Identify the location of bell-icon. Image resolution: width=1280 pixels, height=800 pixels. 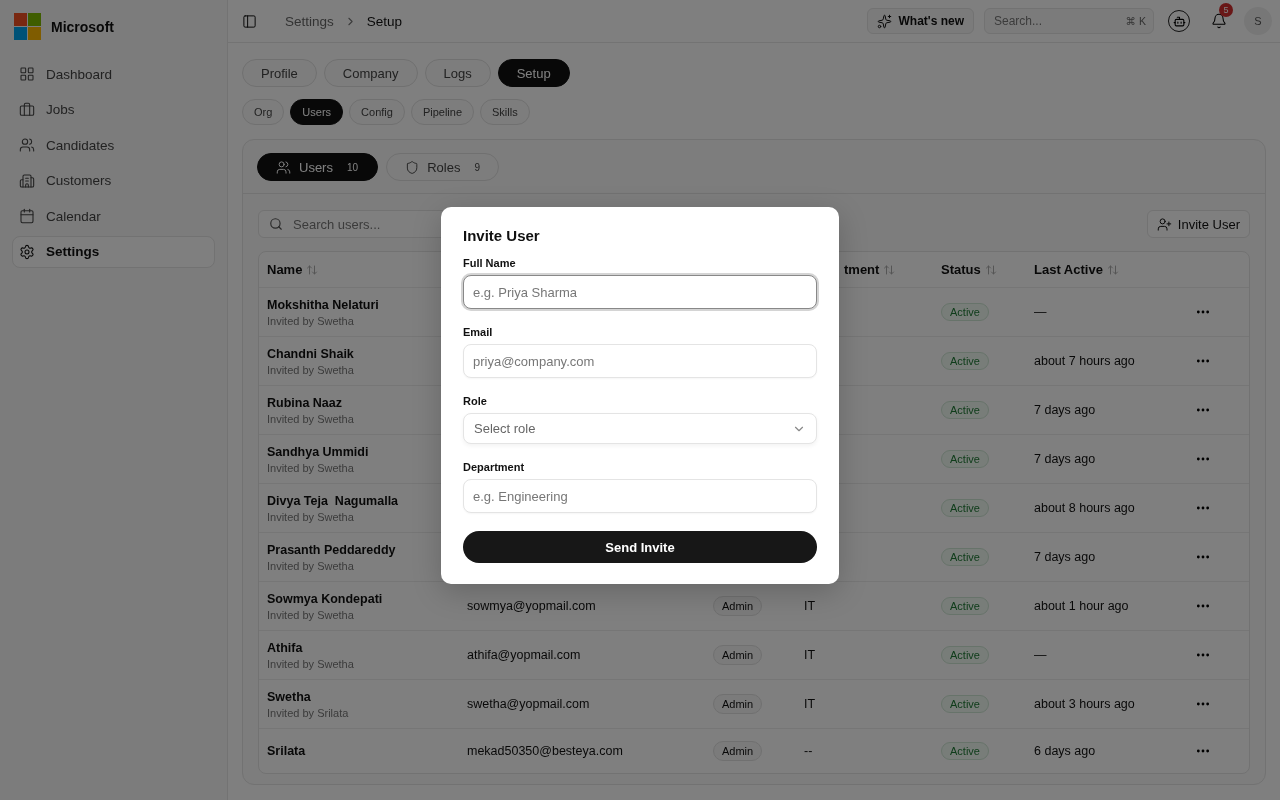
(1219, 21).